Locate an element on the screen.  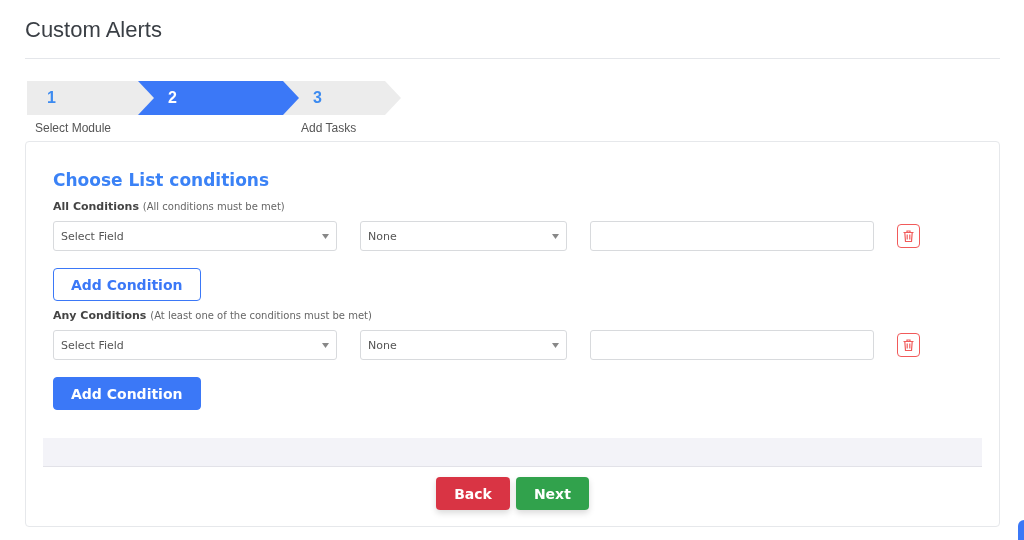
back-button: Back is located at coordinates (473, 493).